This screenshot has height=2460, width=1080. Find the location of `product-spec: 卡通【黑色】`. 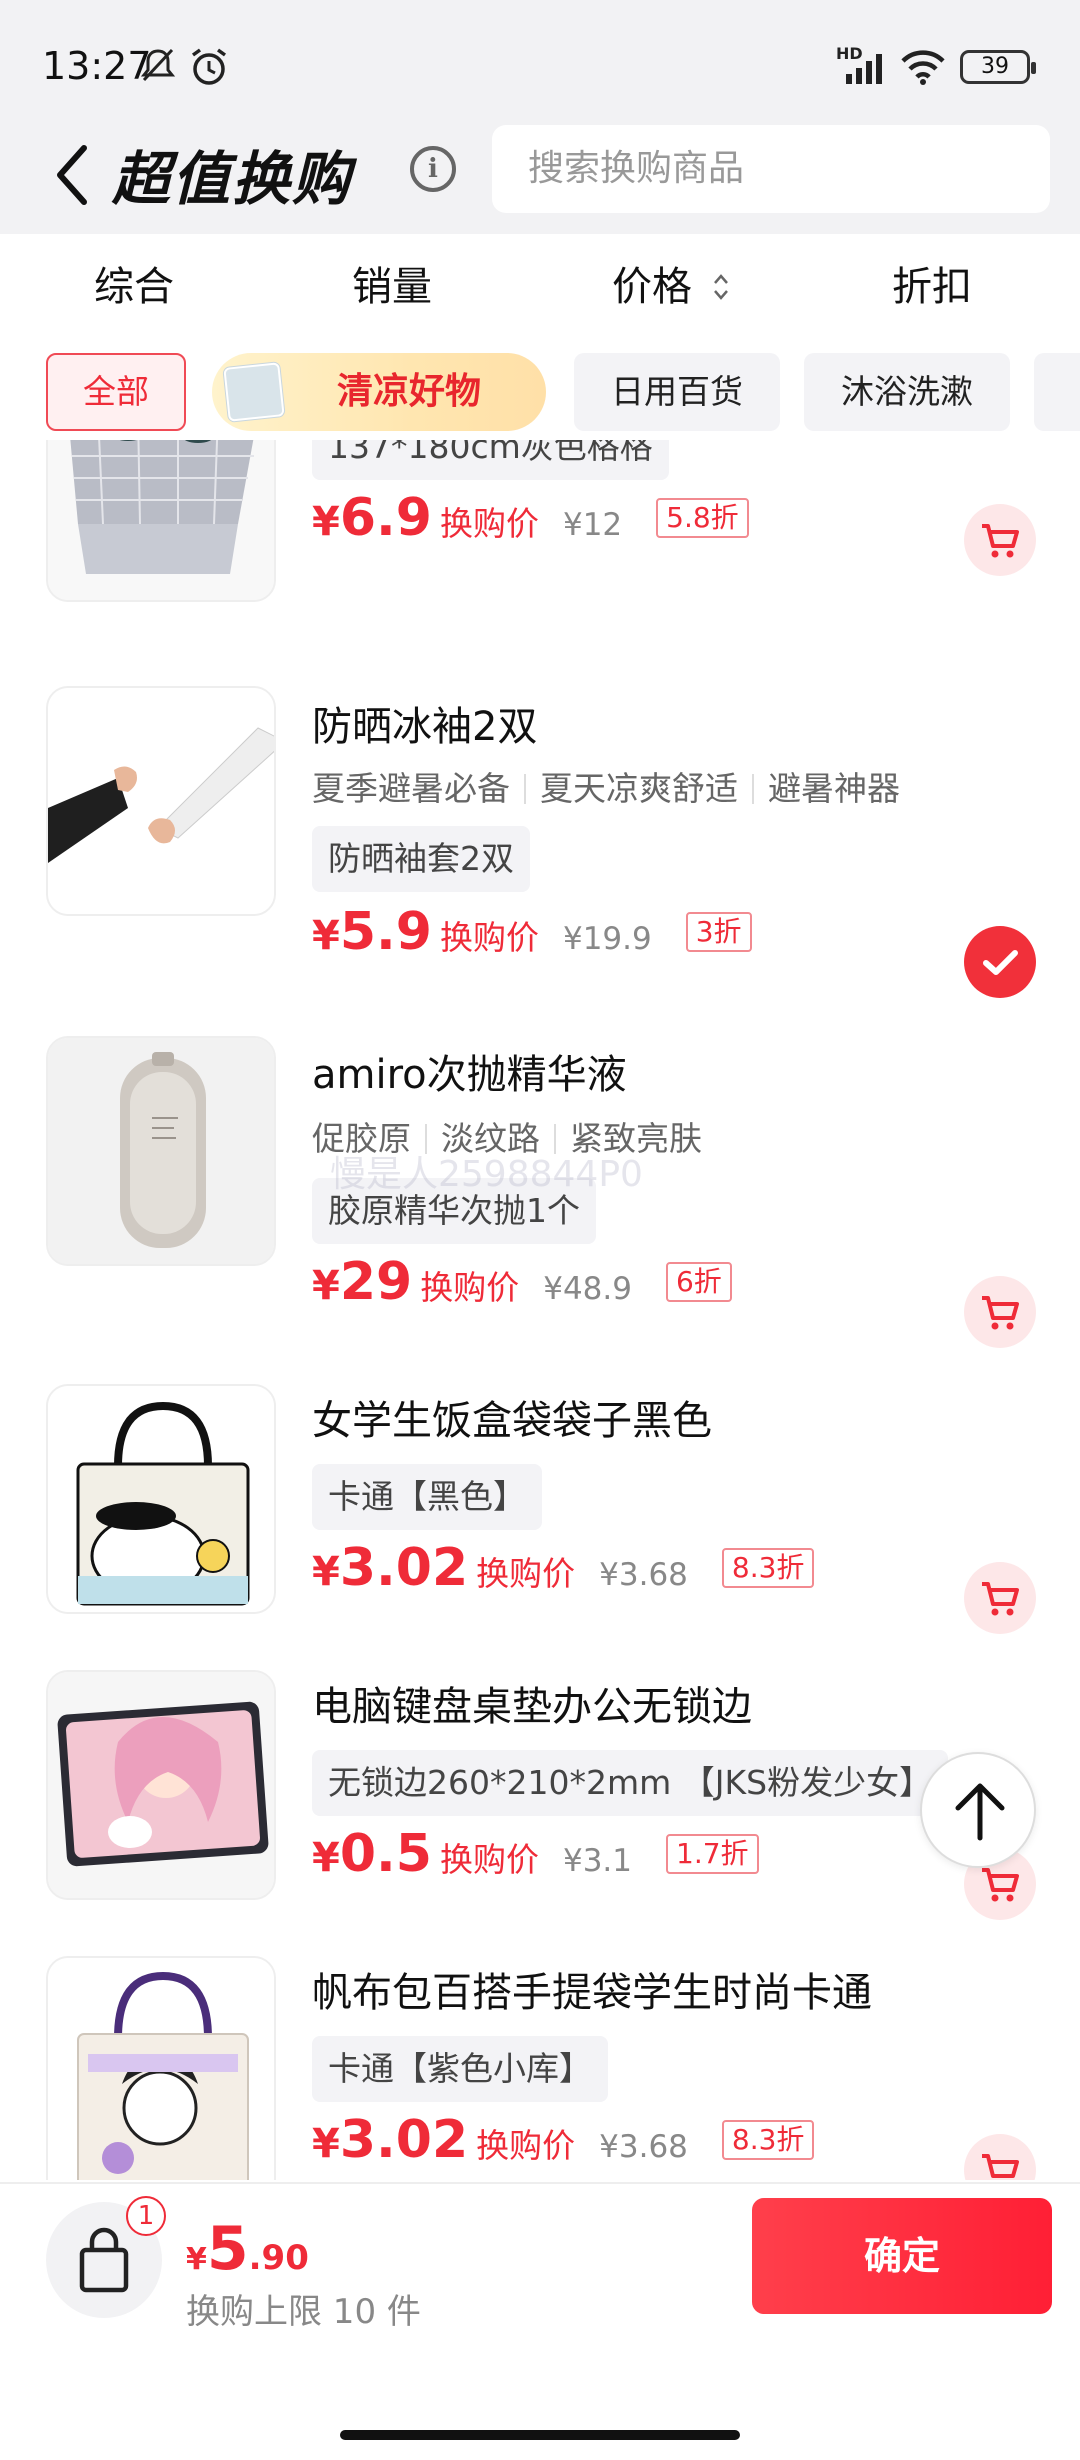

product-spec: 卡通【黑色】 is located at coordinates (427, 1497).